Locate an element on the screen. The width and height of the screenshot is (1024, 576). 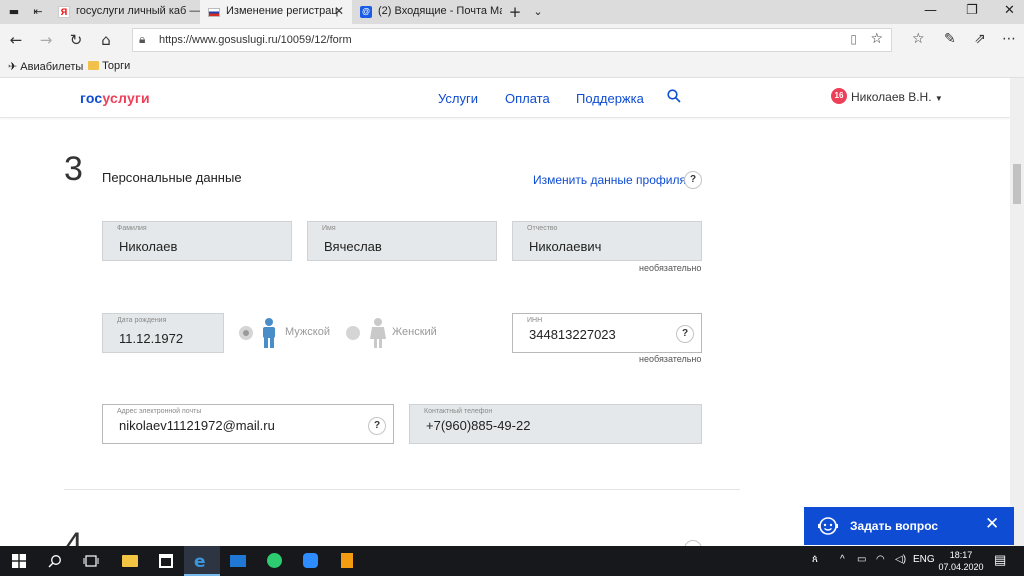
notification-badge: 16 is located at coordinates (839, 96).